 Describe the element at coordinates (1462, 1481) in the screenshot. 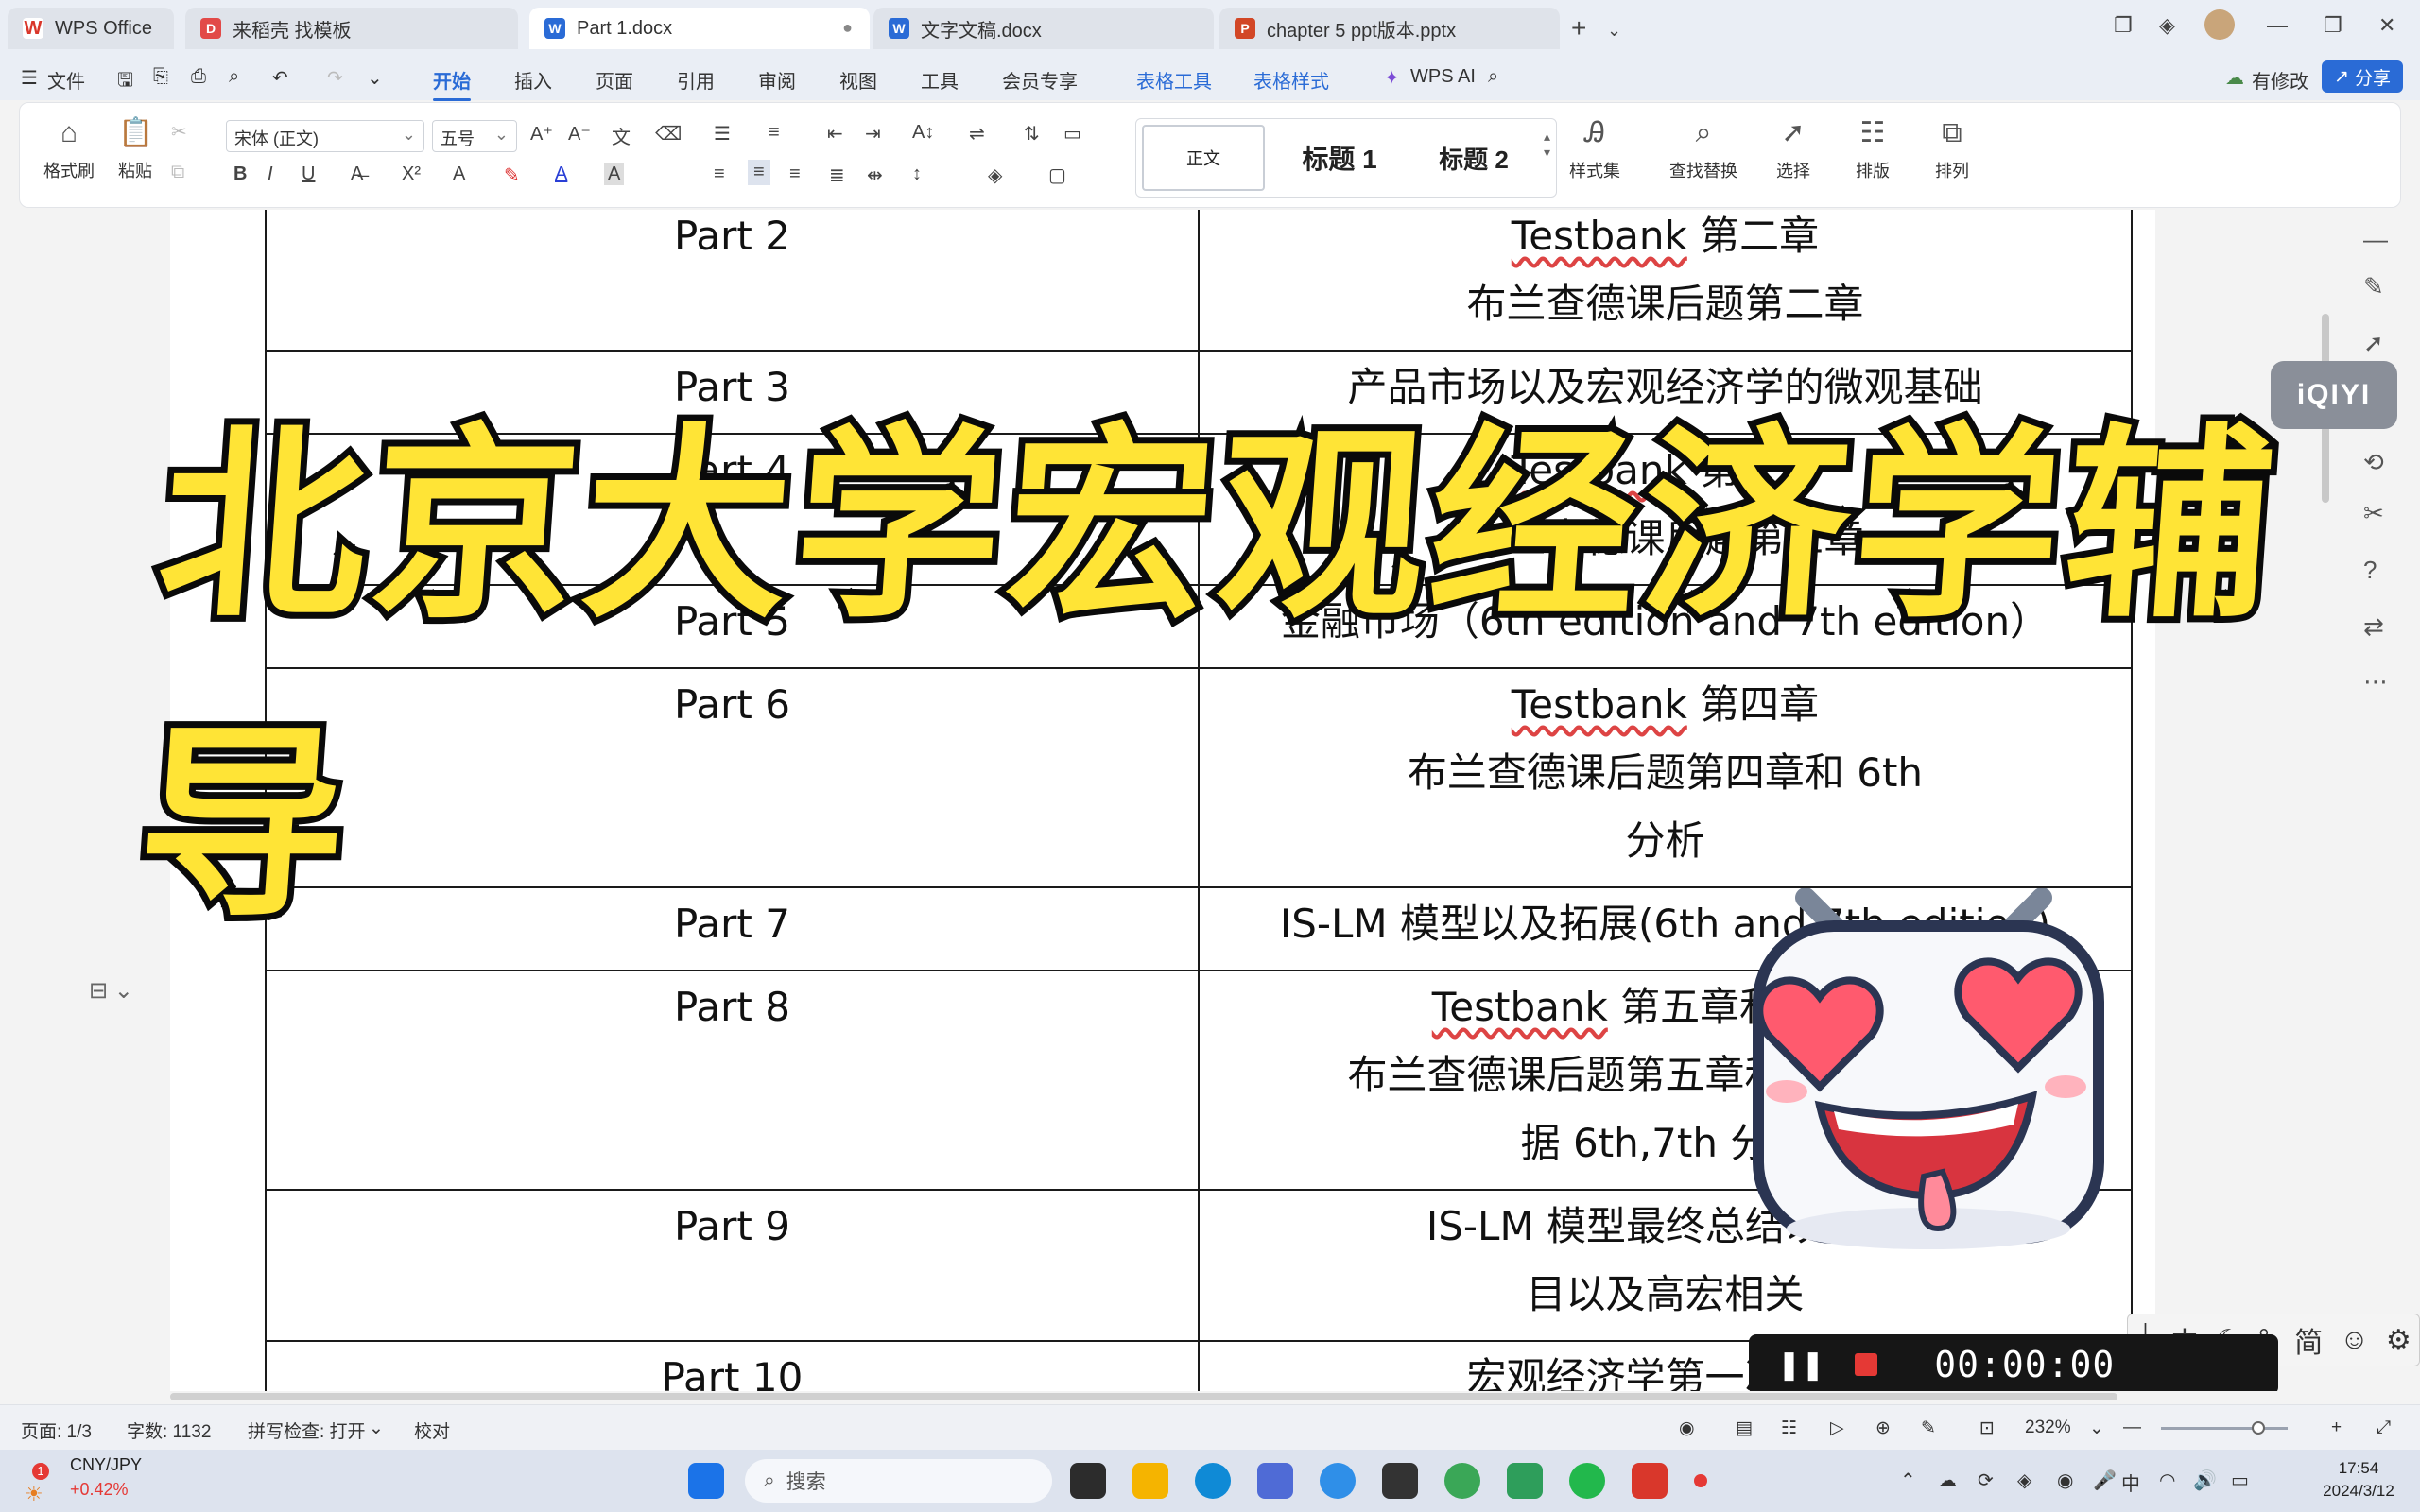

I see `chrome-icon` at that location.